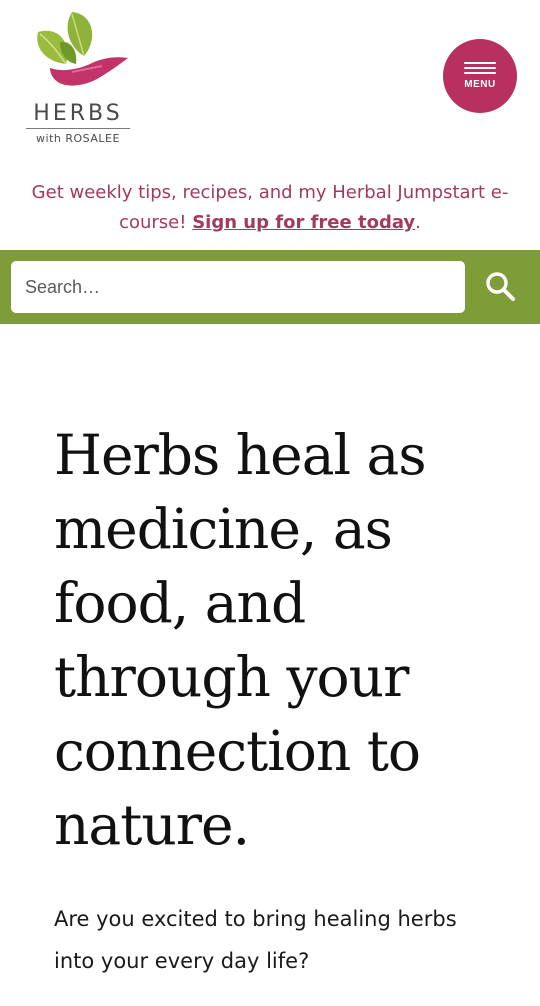 The width and height of the screenshot is (540, 1006). I want to click on site-logo: HERBS with ROSALEE, so click(78, 75).